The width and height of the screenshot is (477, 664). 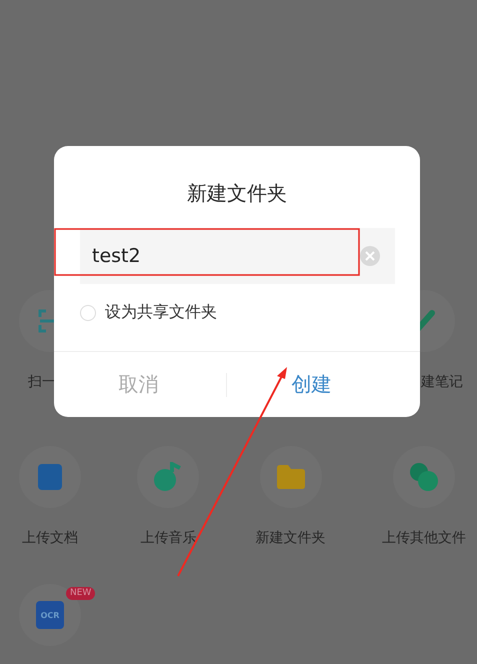 I want to click on tile-label: 建笔记, so click(x=442, y=382).